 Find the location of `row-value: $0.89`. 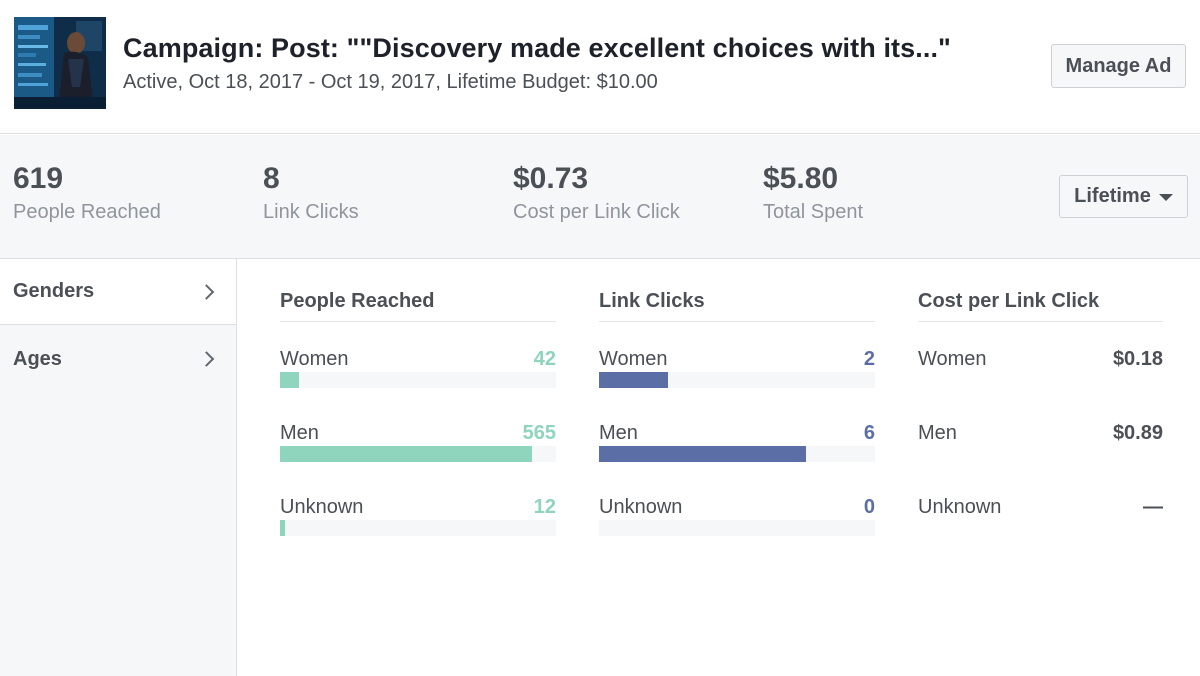

row-value: $0.89 is located at coordinates (1137, 433).